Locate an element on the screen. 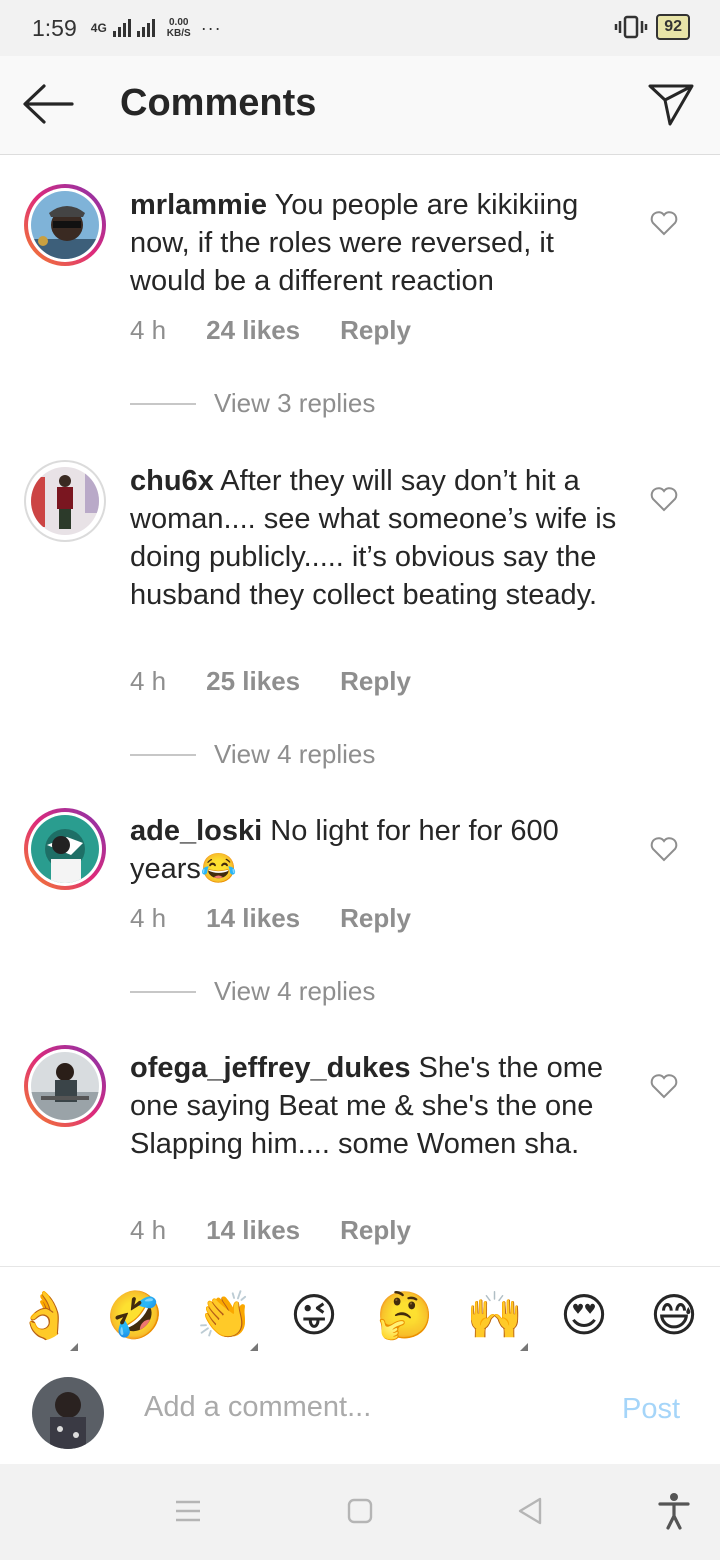 This screenshot has width=720, height=1560. current-user-avatar is located at coordinates (68, 1413).